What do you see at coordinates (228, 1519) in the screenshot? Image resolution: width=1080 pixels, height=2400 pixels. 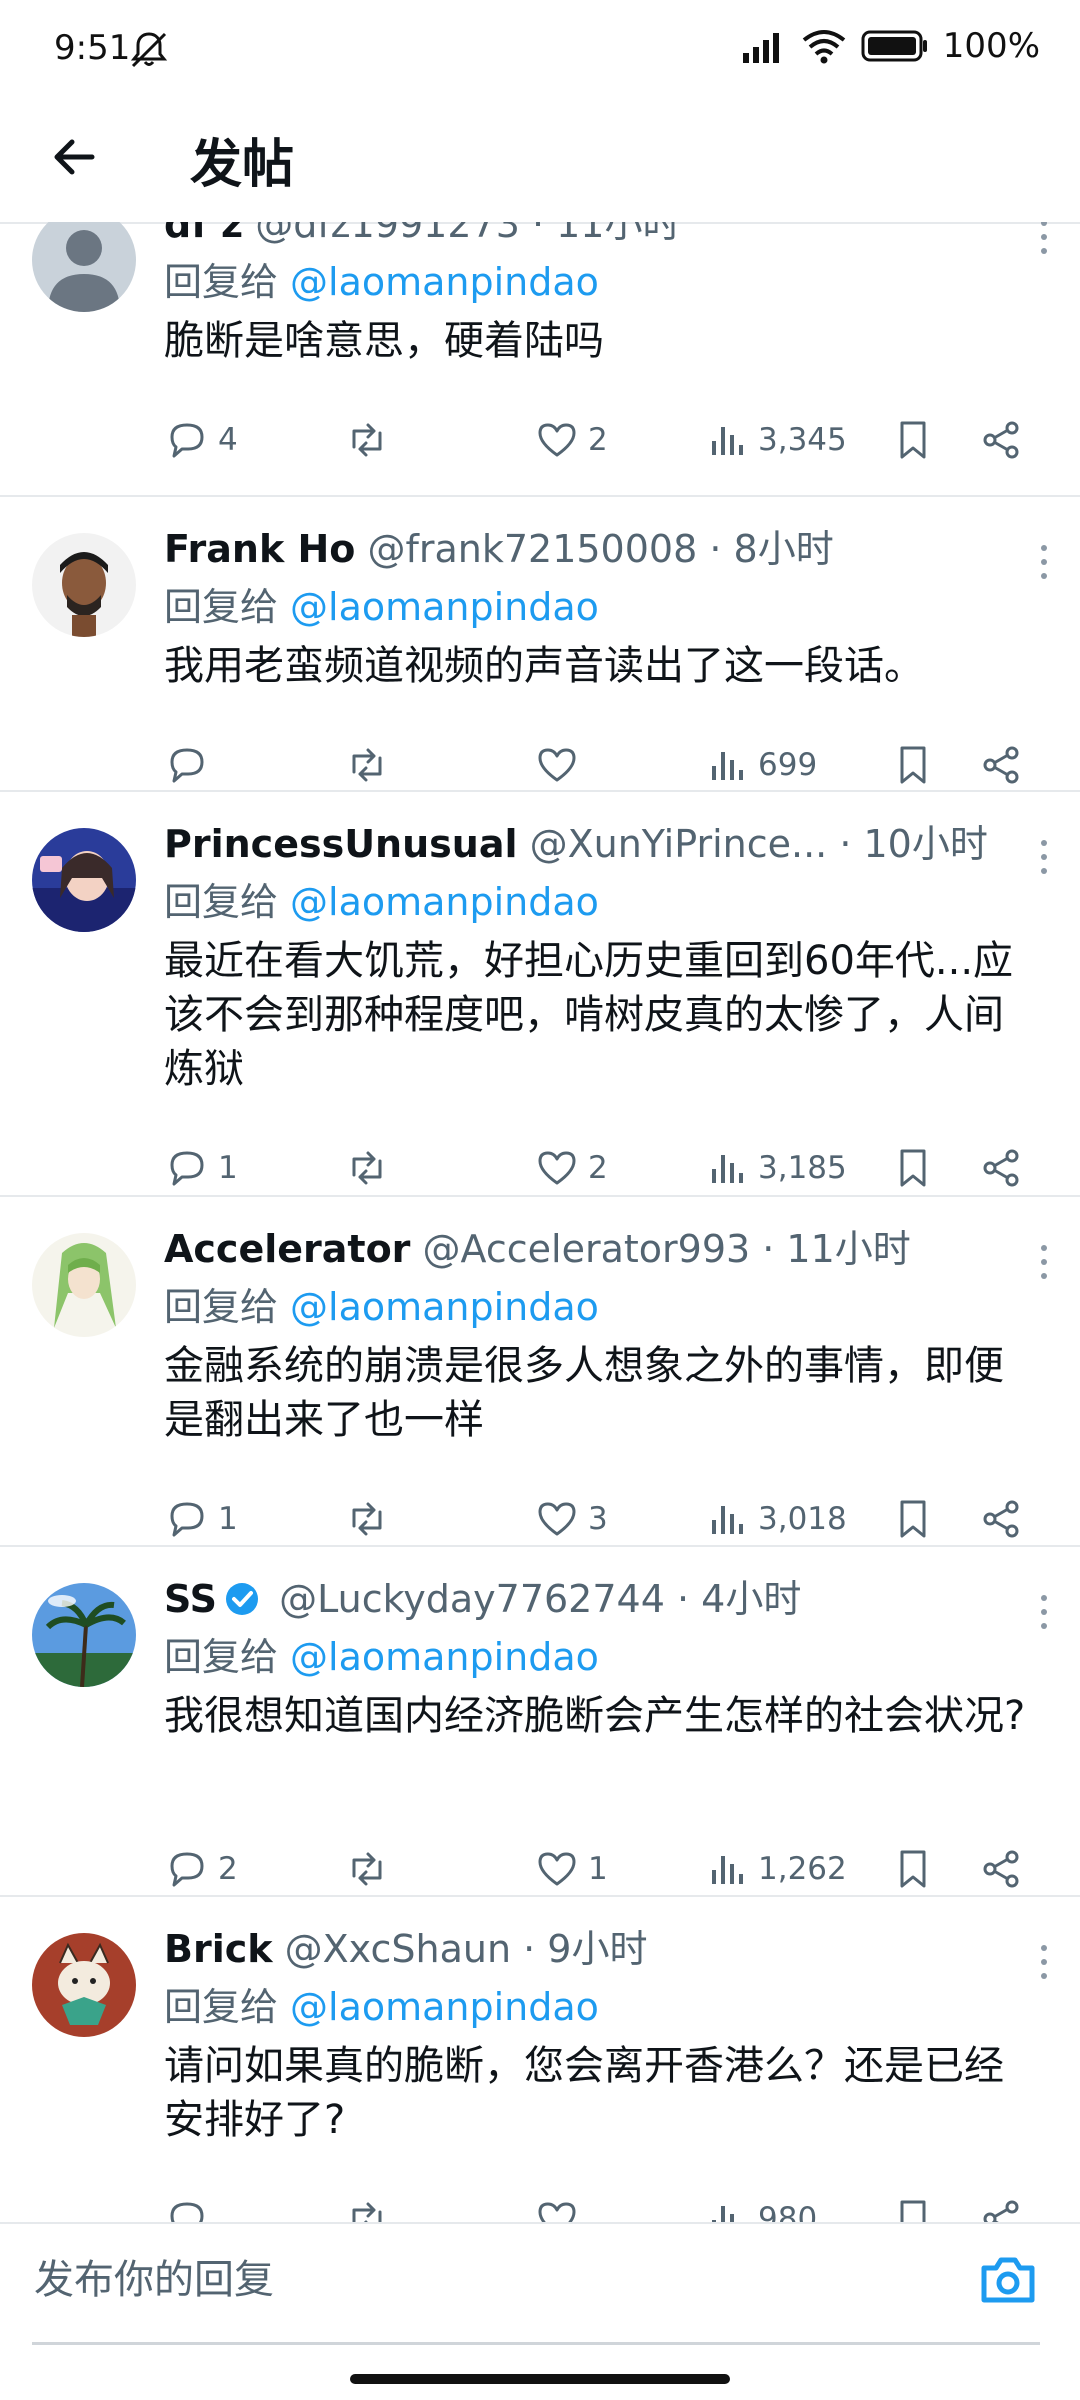 I see `reply-count: 1` at bounding box center [228, 1519].